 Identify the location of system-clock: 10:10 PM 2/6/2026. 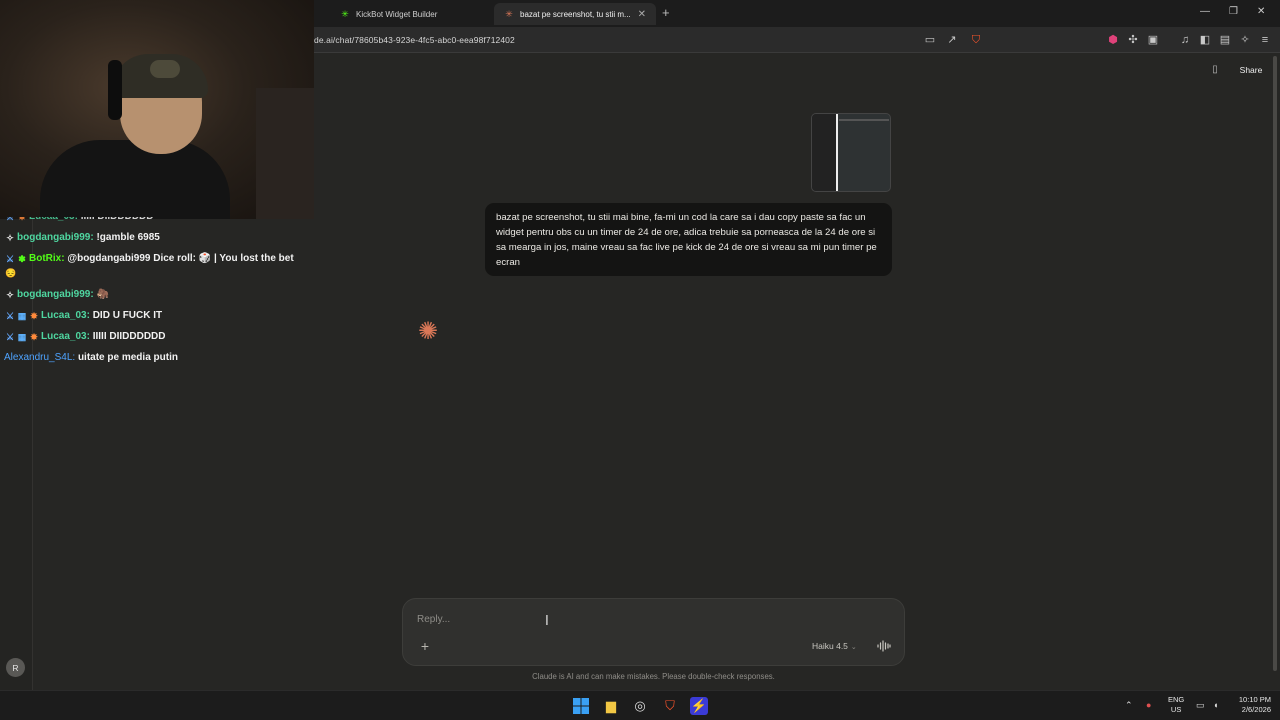
(1250, 705).